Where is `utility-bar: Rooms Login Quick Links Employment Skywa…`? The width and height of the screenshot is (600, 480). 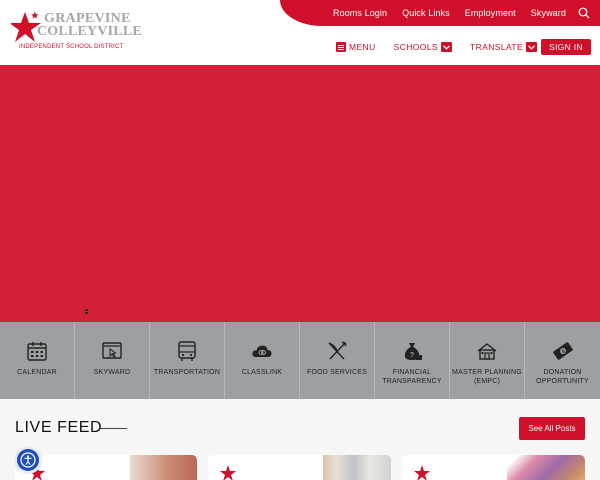 utility-bar: Rooms Login Quick Links Employment Skywa… is located at coordinates (440, 13).